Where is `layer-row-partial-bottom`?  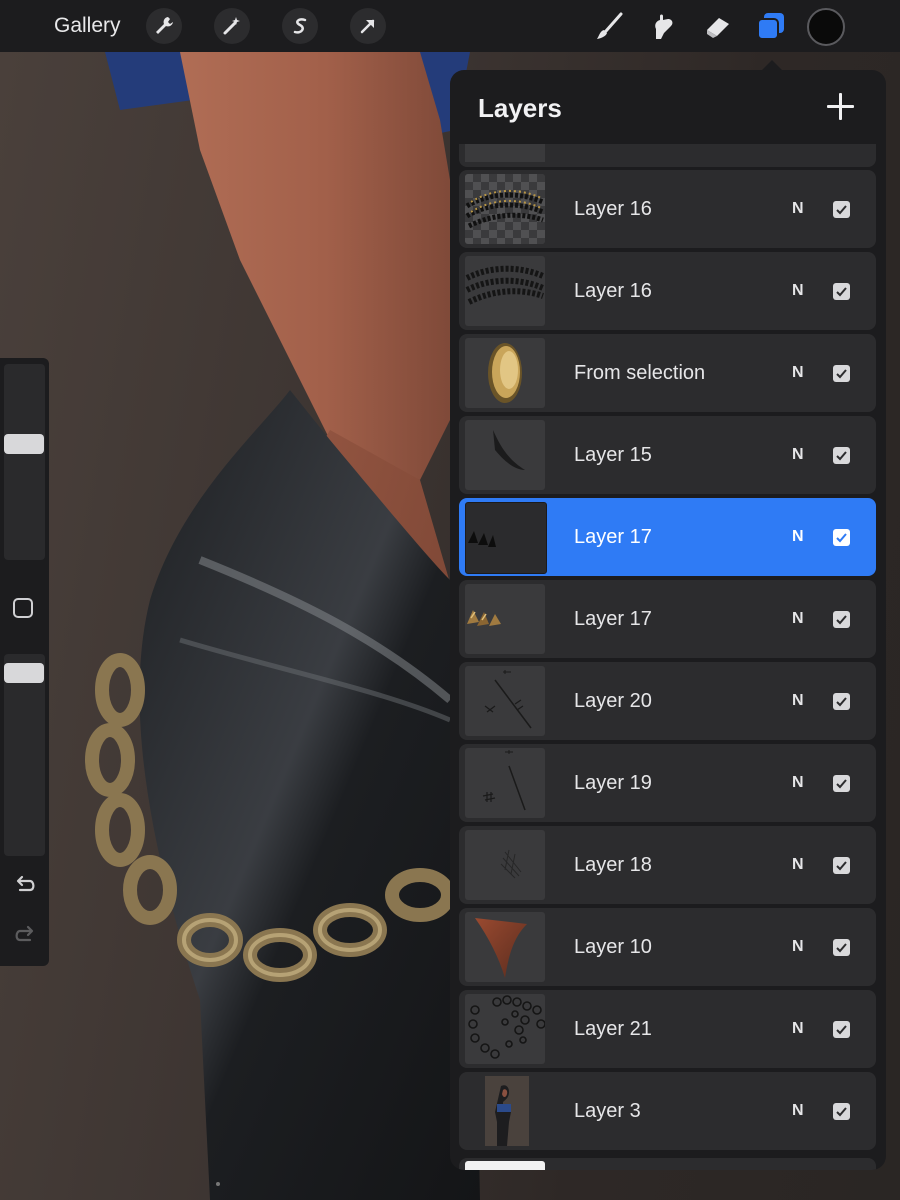 layer-row-partial-bottom is located at coordinates (667, 1164).